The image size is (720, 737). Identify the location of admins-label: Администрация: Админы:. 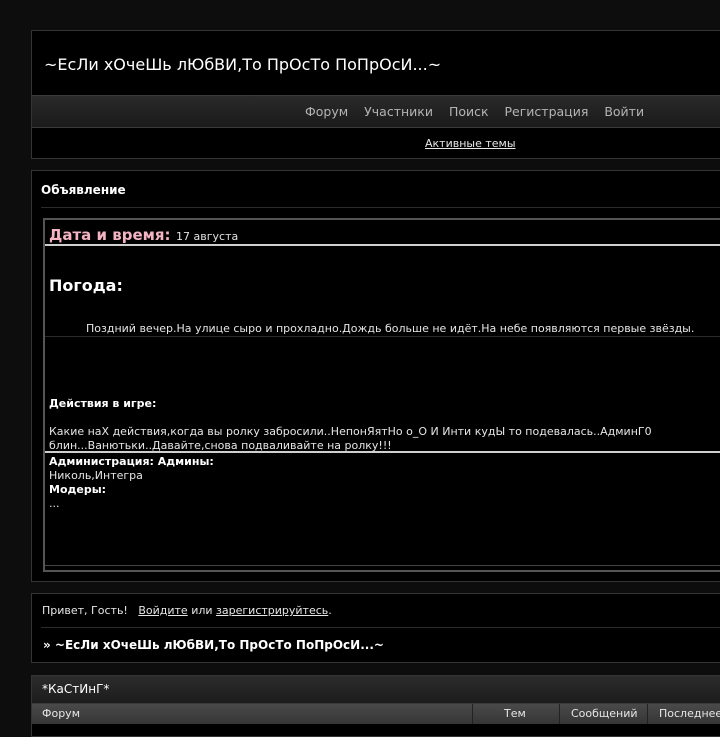
(131, 461).